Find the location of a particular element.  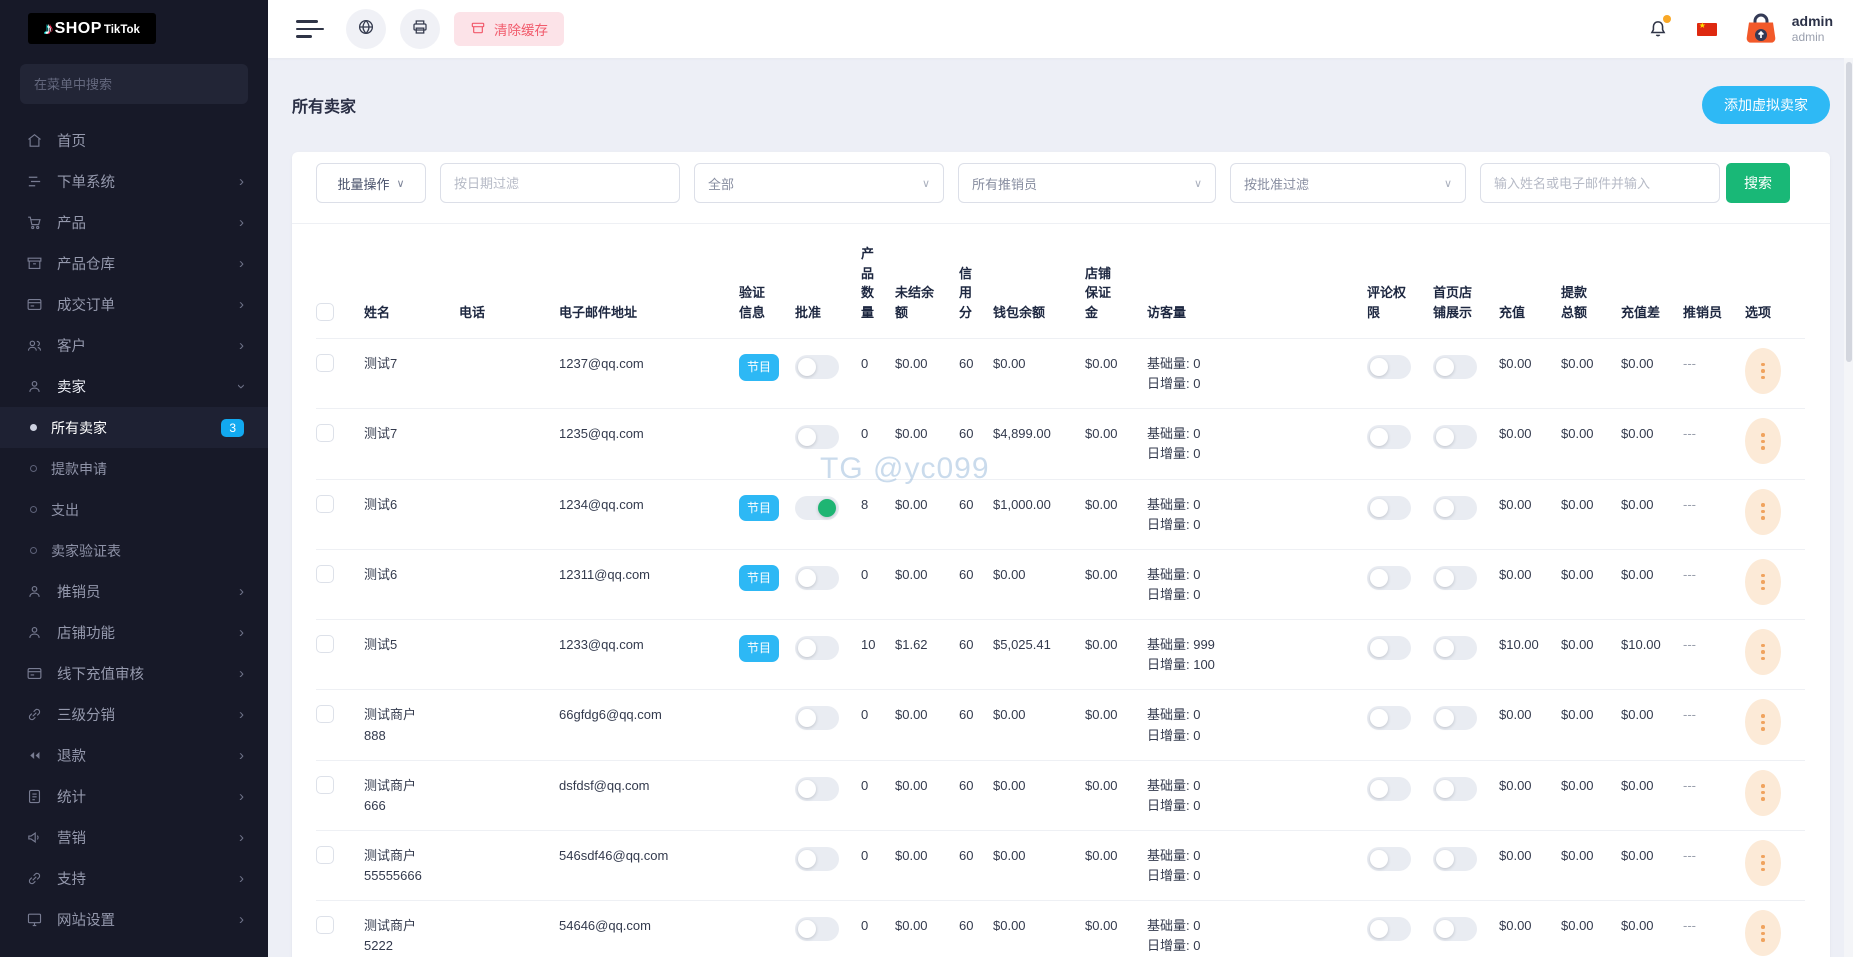

add-virtual-seller-button: 添加虚拟卖家 is located at coordinates (1766, 105).